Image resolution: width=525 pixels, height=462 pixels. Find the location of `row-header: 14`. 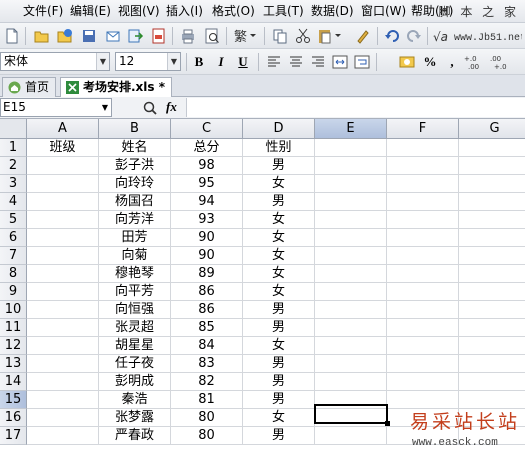

row-header: 14 is located at coordinates (13, 382).